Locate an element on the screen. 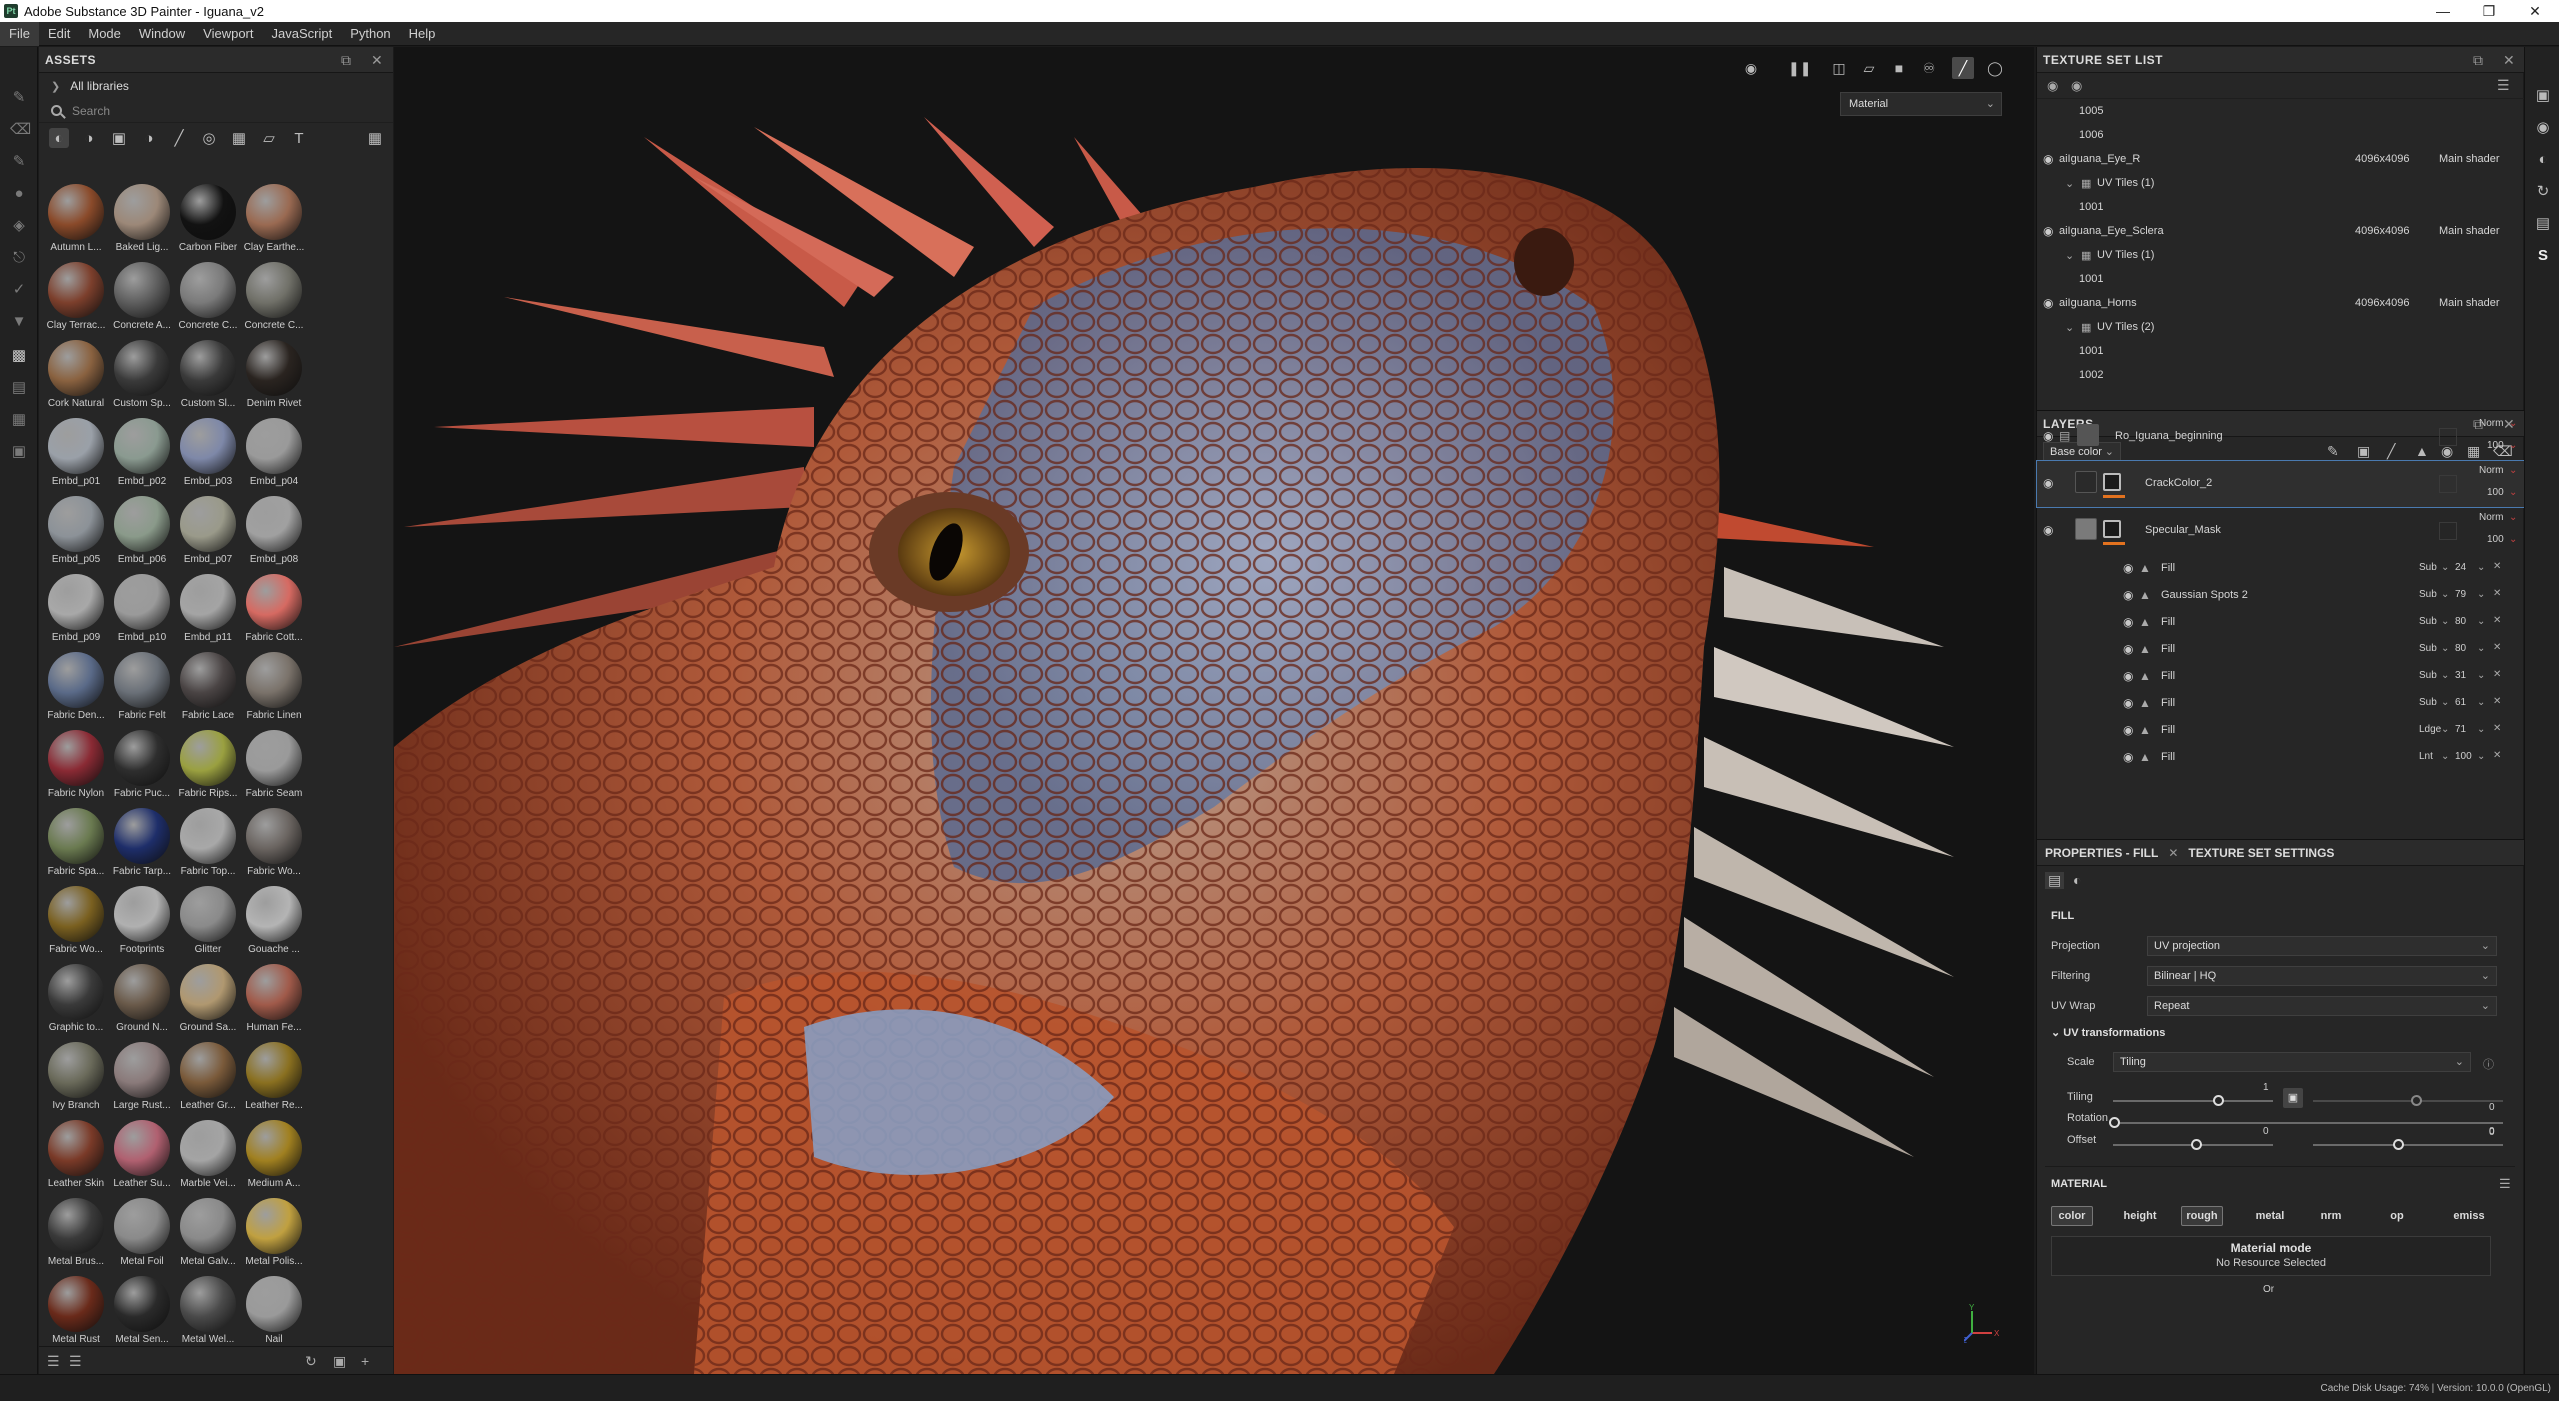 The width and height of the screenshot is (2559, 1401). split-view-icon: ◫ is located at coordinates (1839, 68).